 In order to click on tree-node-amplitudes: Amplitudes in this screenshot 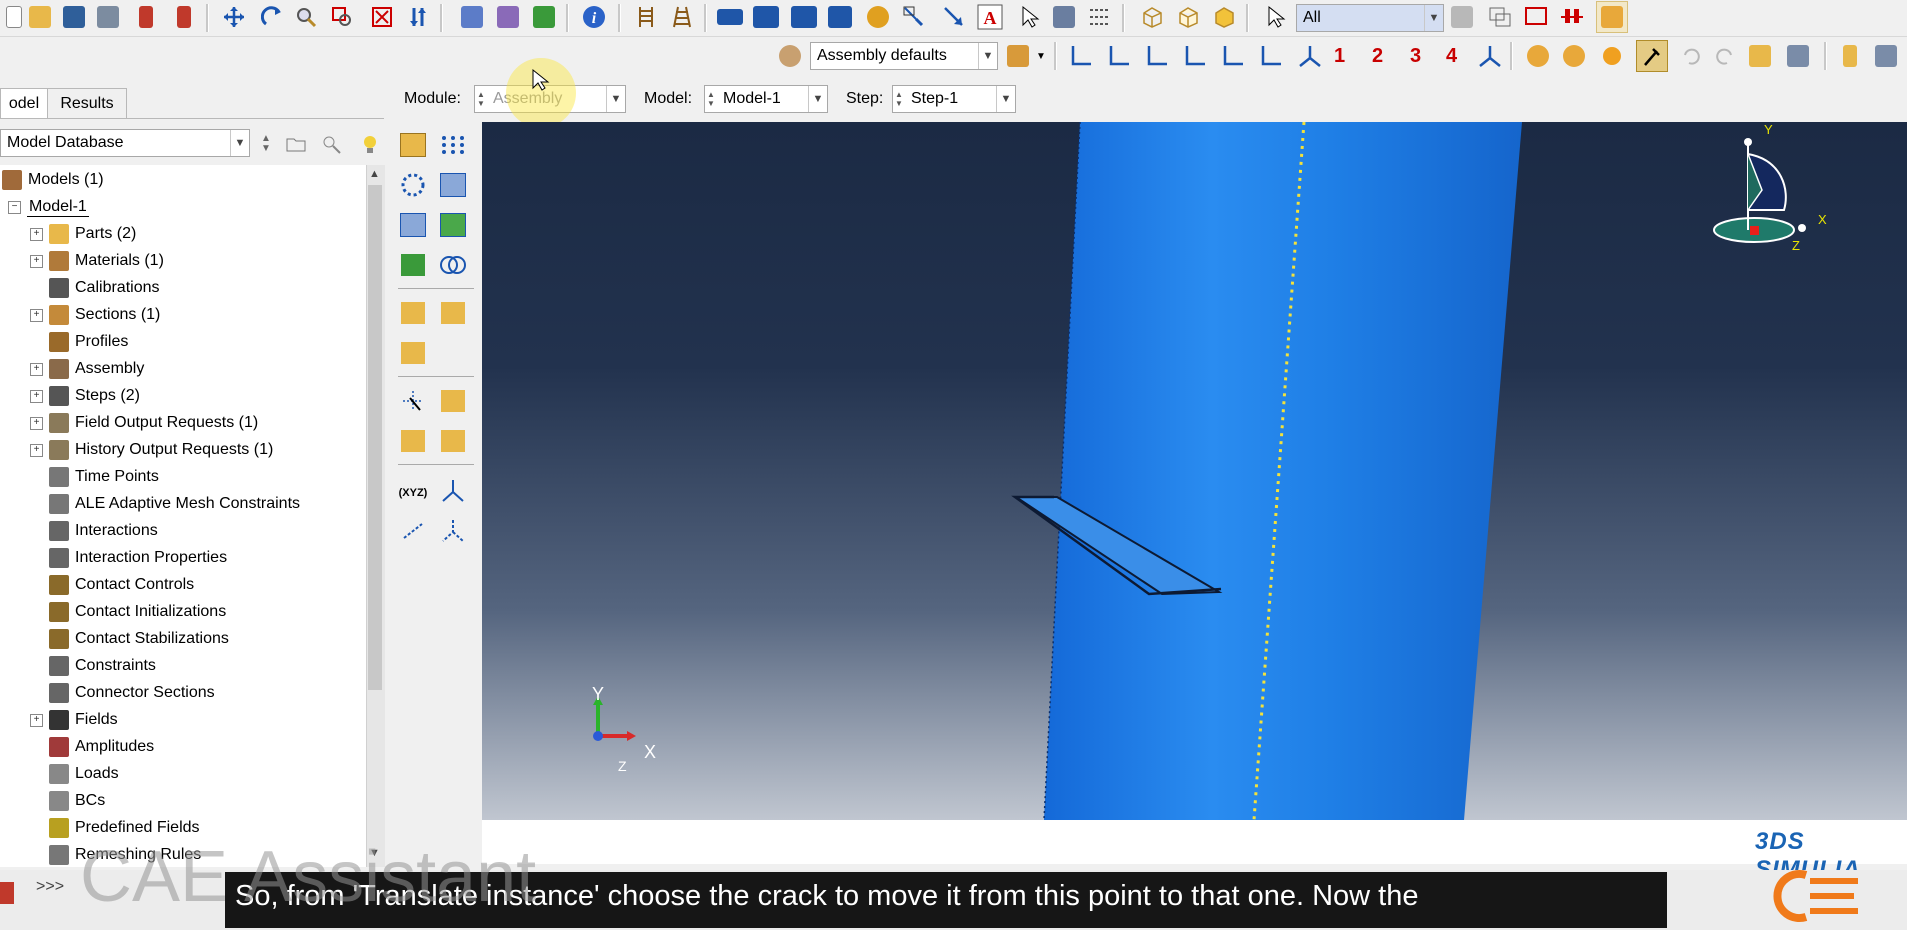, I will do `click(92, 747)`.